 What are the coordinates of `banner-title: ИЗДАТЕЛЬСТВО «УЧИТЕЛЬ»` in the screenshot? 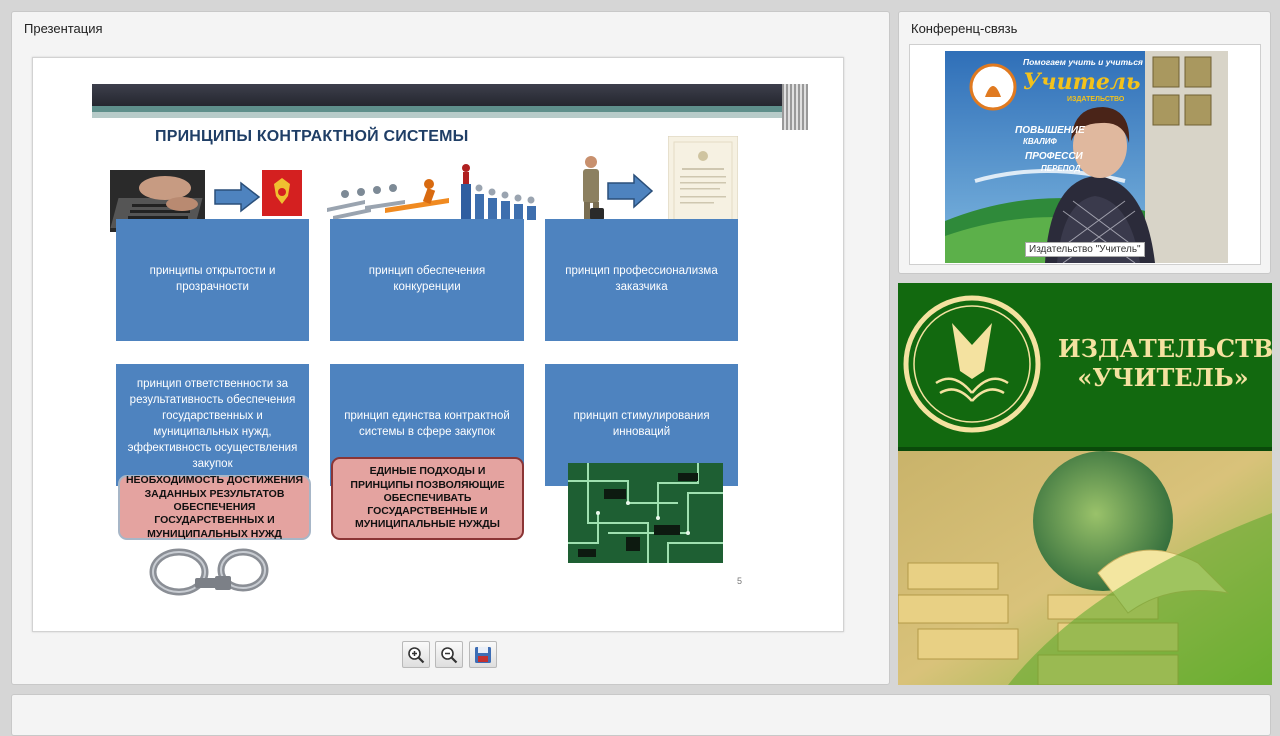 It's located at (1165, 363).